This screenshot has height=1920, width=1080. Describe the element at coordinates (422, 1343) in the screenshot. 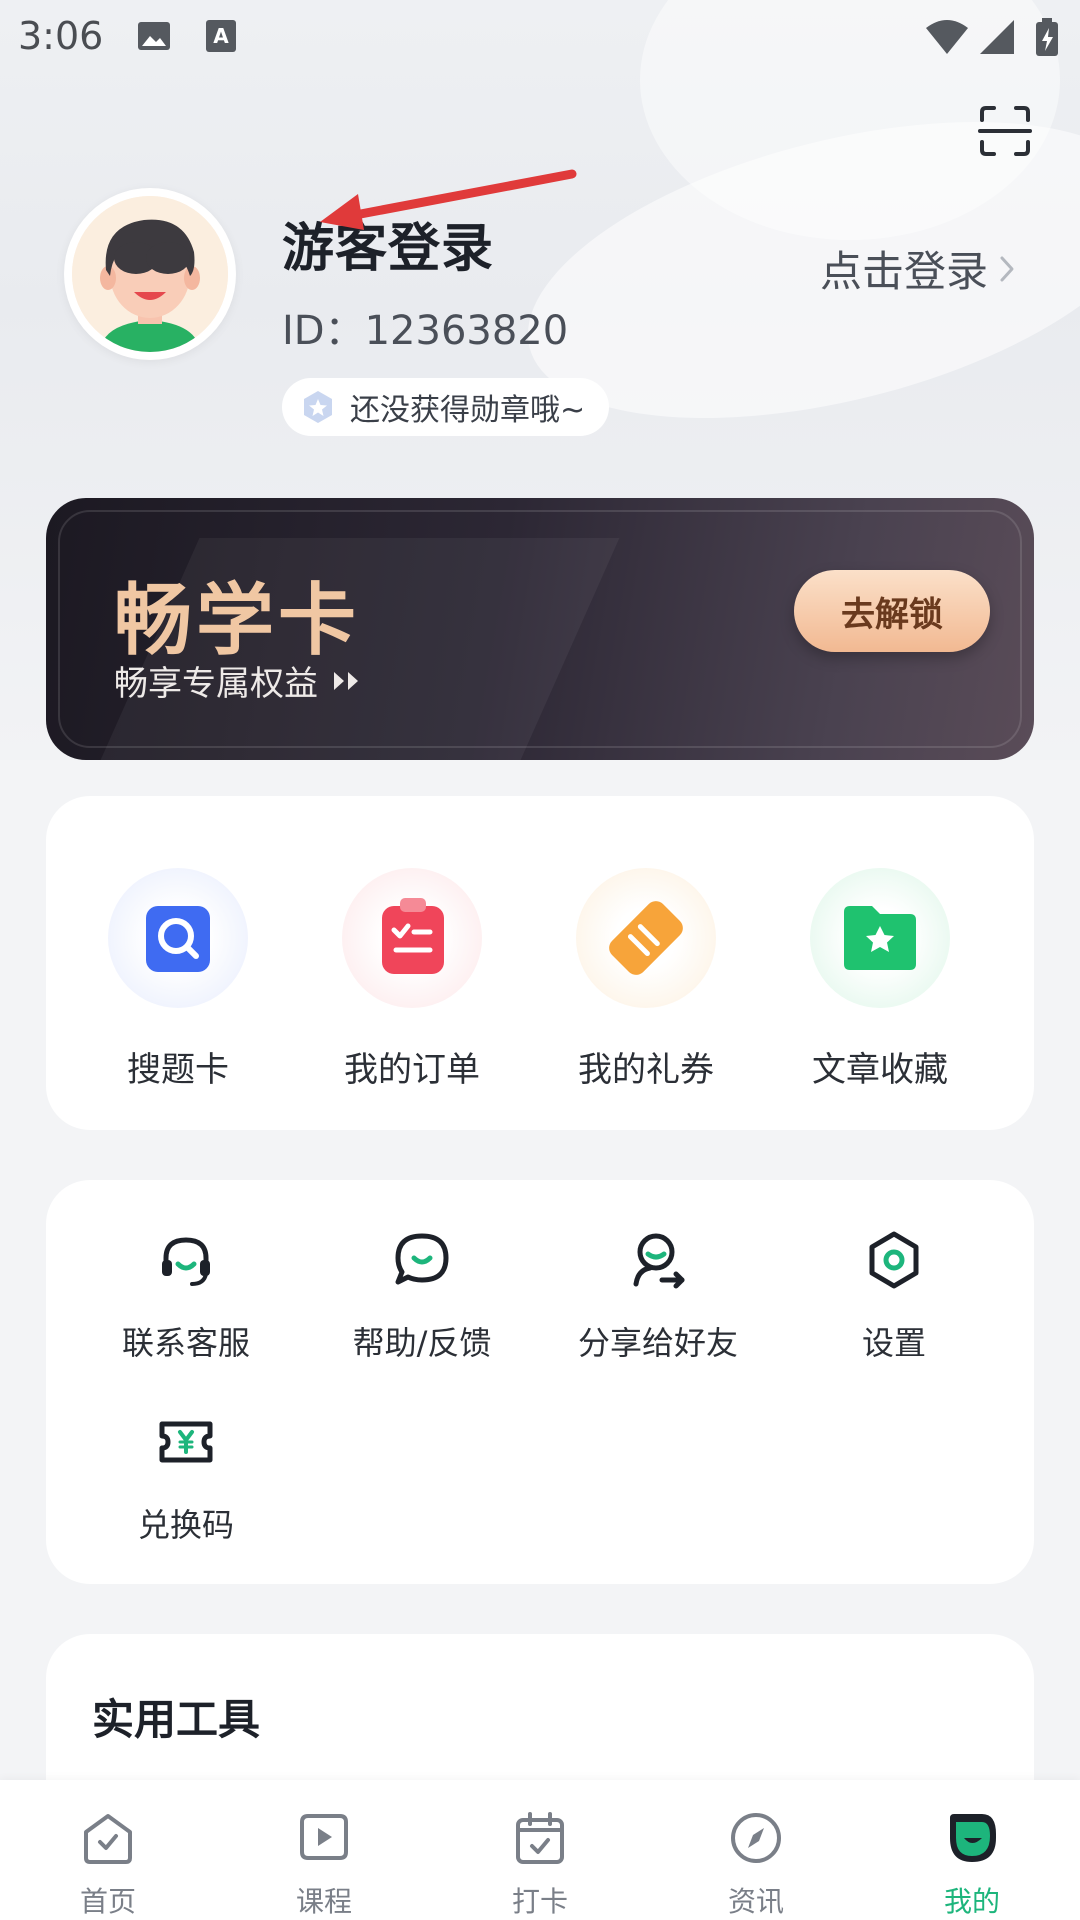

I see `service-label: 帮助/反馈` at that location.